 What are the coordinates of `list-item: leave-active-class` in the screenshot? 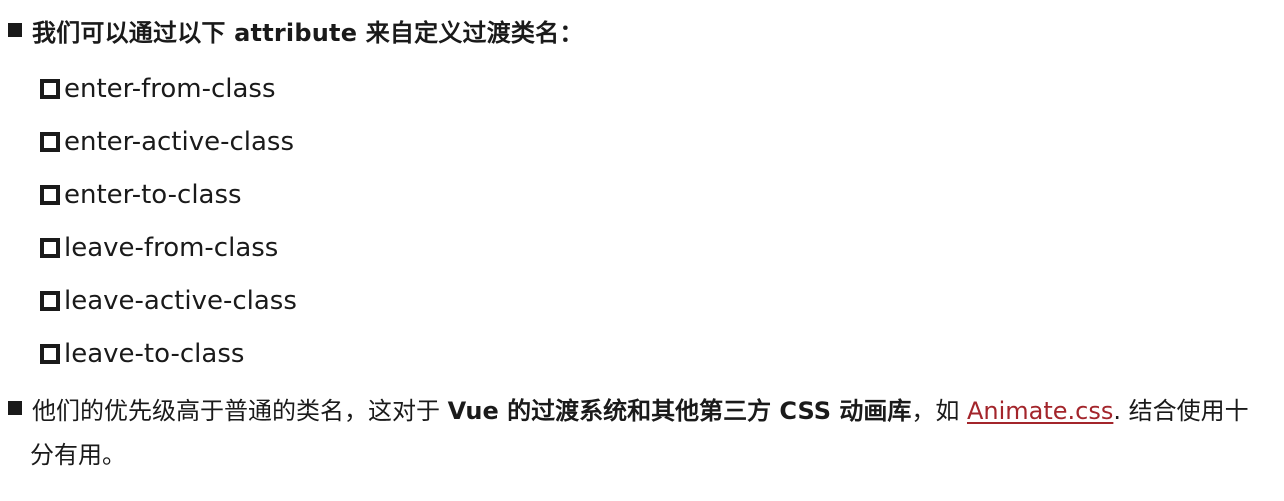 It's located at (168, 300).